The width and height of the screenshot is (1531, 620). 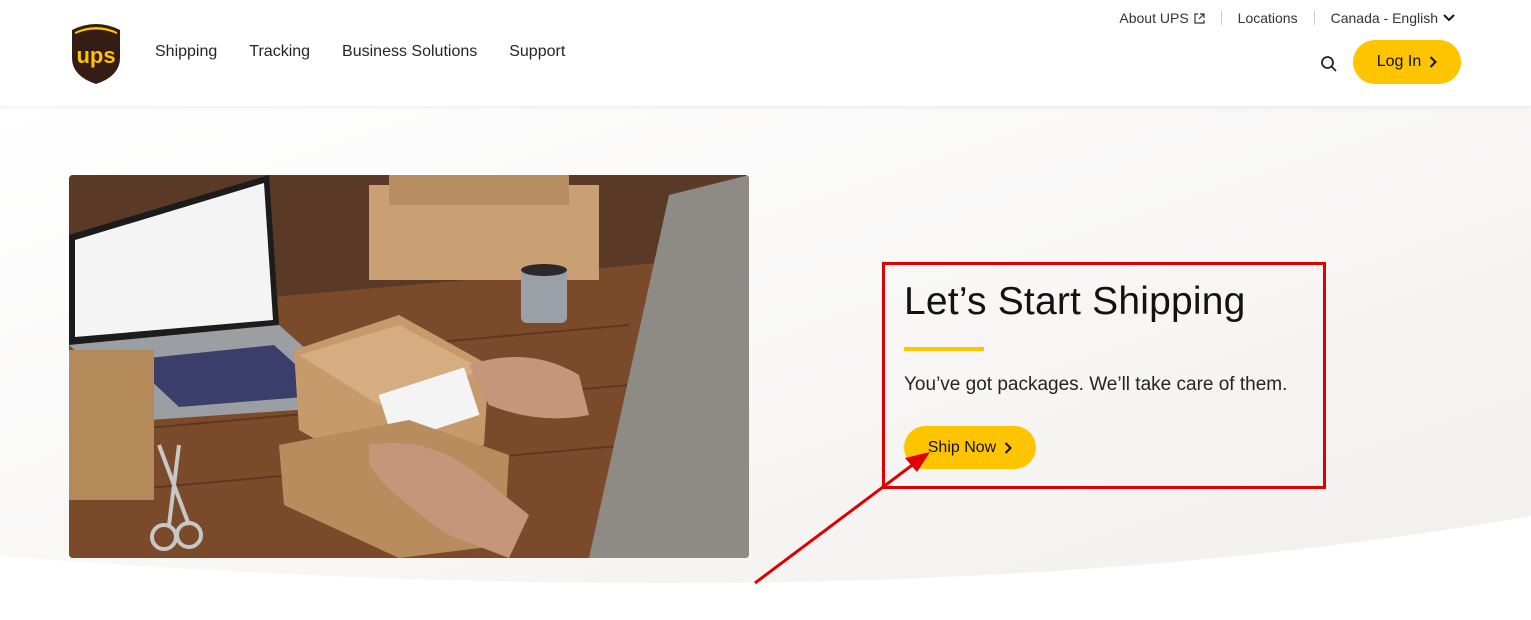 I want to click on nav-shipping: Shipping, so click(x=186, y=52).